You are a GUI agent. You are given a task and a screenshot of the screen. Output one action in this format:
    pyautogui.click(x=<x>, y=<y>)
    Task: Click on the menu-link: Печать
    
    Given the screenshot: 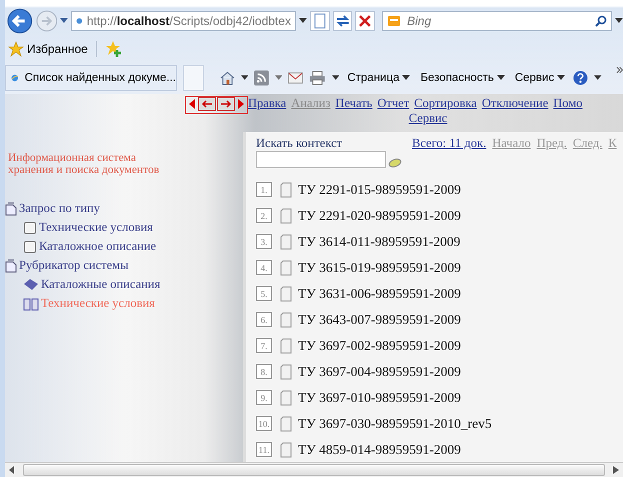 What is the action you would take?
    pyautogui.click(x=353, y=103)
    